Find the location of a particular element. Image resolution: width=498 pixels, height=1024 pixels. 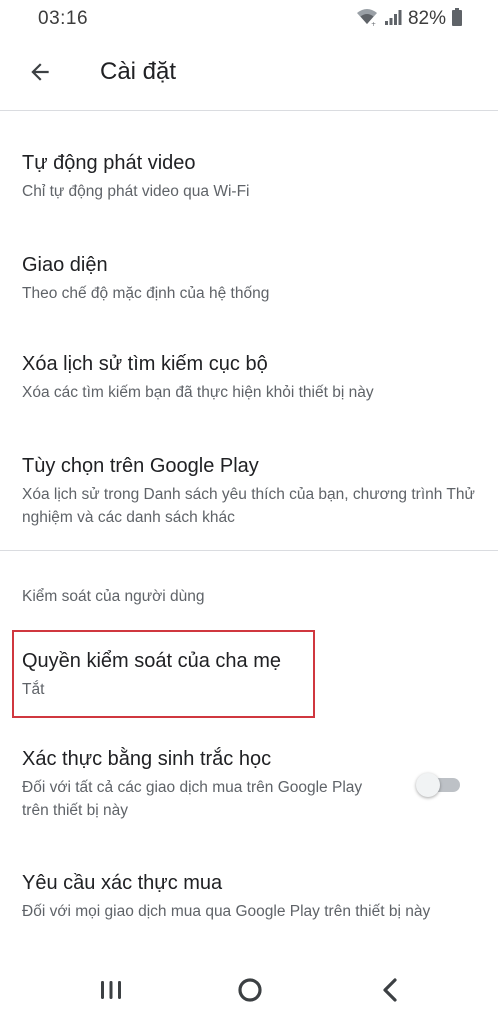

status-time: 03:16 is located at coordinates (63, 18).